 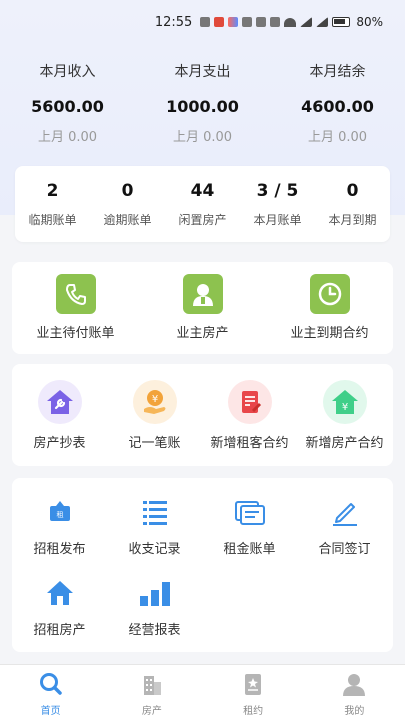 I want to click on action-label: 记一笔账, so click(x=154, y=443).